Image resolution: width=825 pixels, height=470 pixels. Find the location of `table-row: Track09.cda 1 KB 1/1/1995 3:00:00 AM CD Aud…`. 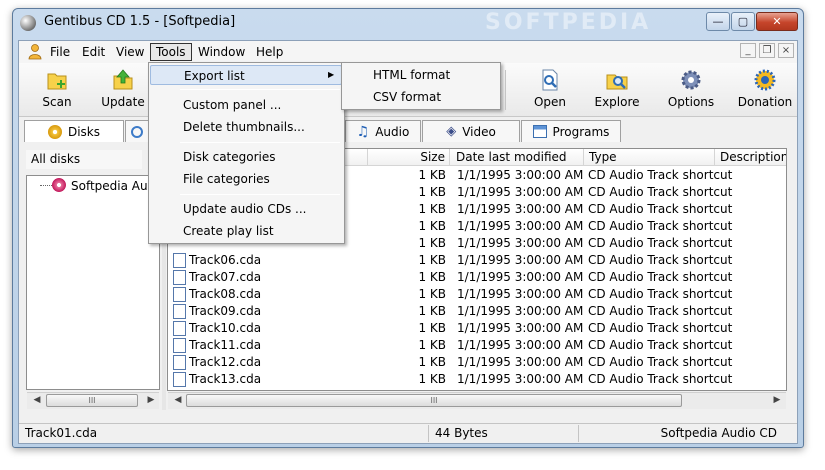

table-row: Track09.cda 1 KB 1/1/1995 3:00:00 AM CD Aud… is located at coordinates (477, 311).